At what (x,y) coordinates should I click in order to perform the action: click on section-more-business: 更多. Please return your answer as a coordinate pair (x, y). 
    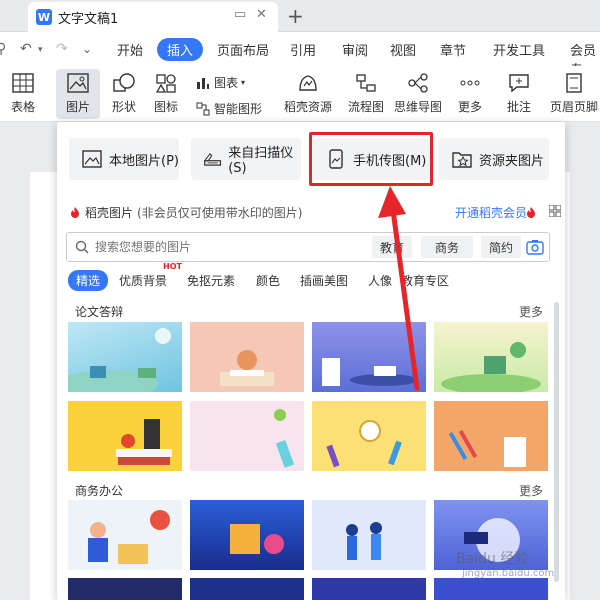
    Looking at the image, I should click on (531, 490).